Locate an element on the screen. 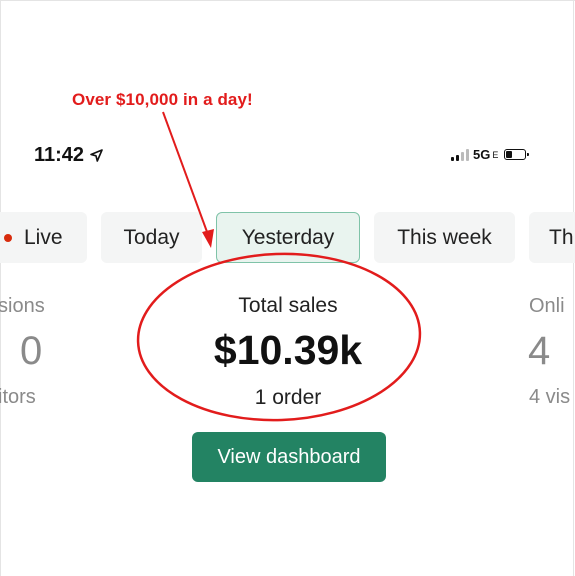 The height and width of the screenshot is (576, 575). view-dashboard-button: View dashboard is located at coordinates (289, 457).